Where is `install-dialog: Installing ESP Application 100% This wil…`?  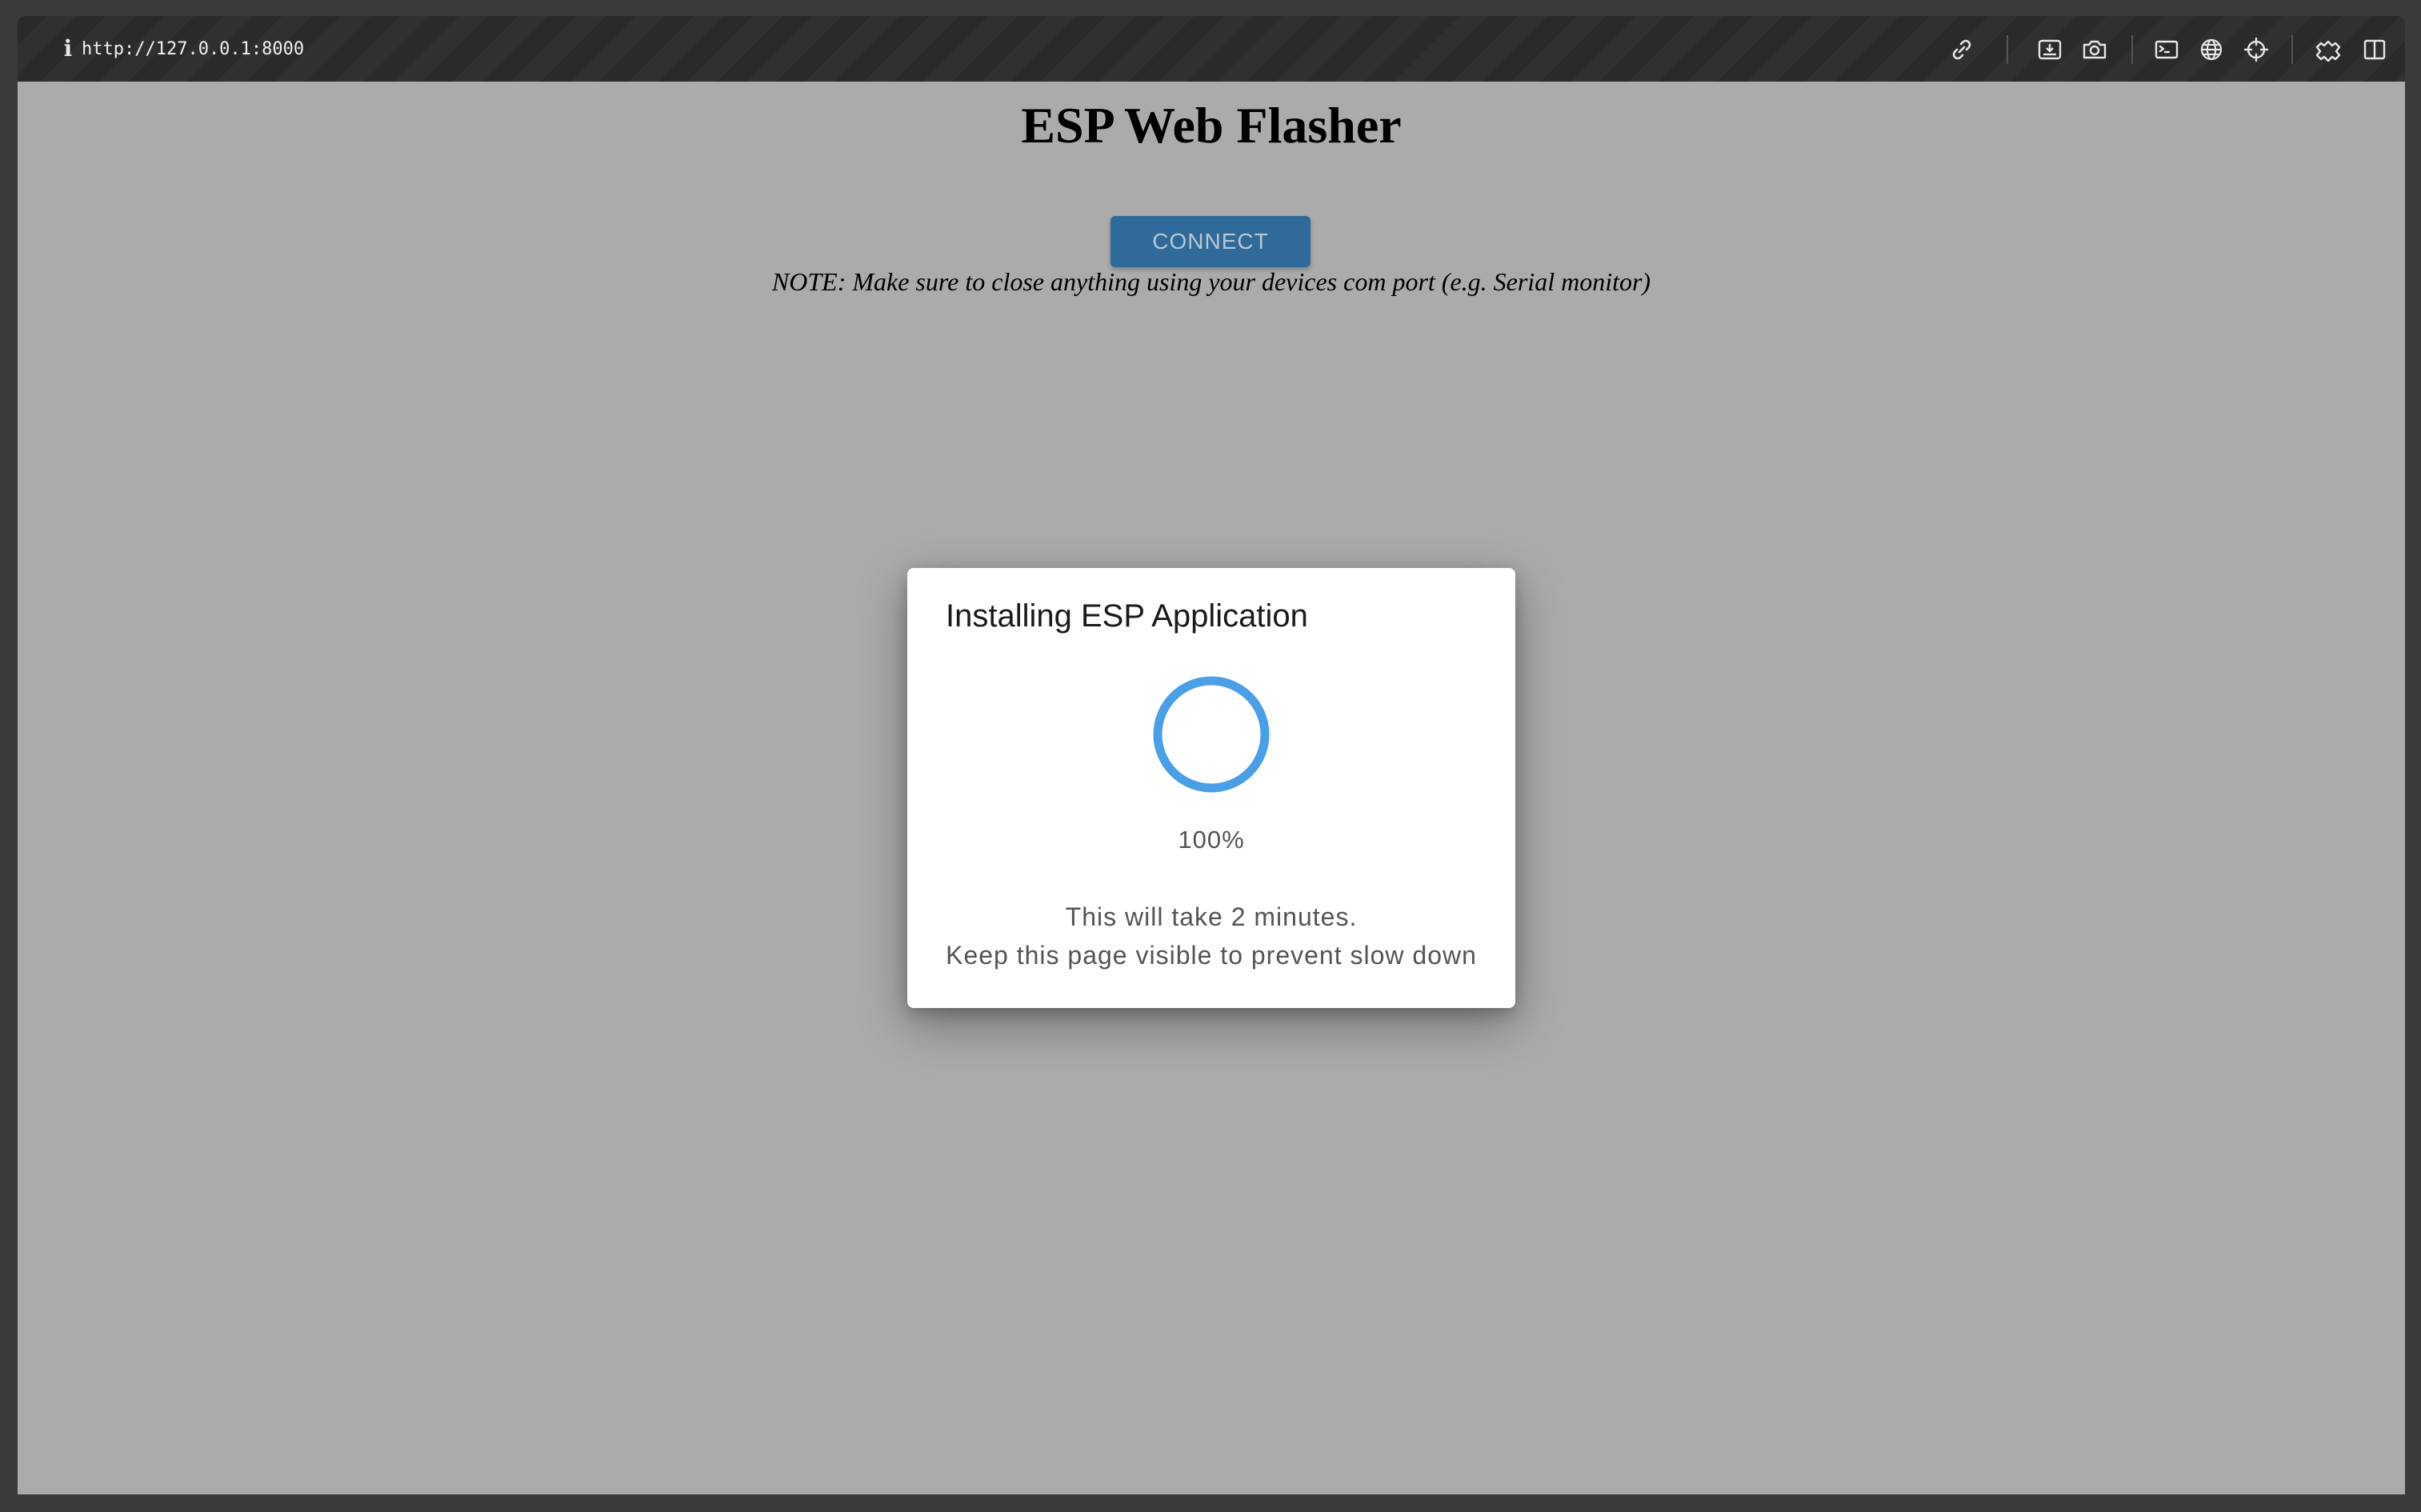
install-dialog: Installing ESP Application 100% This wil… is located at coordinates (1211, 788).